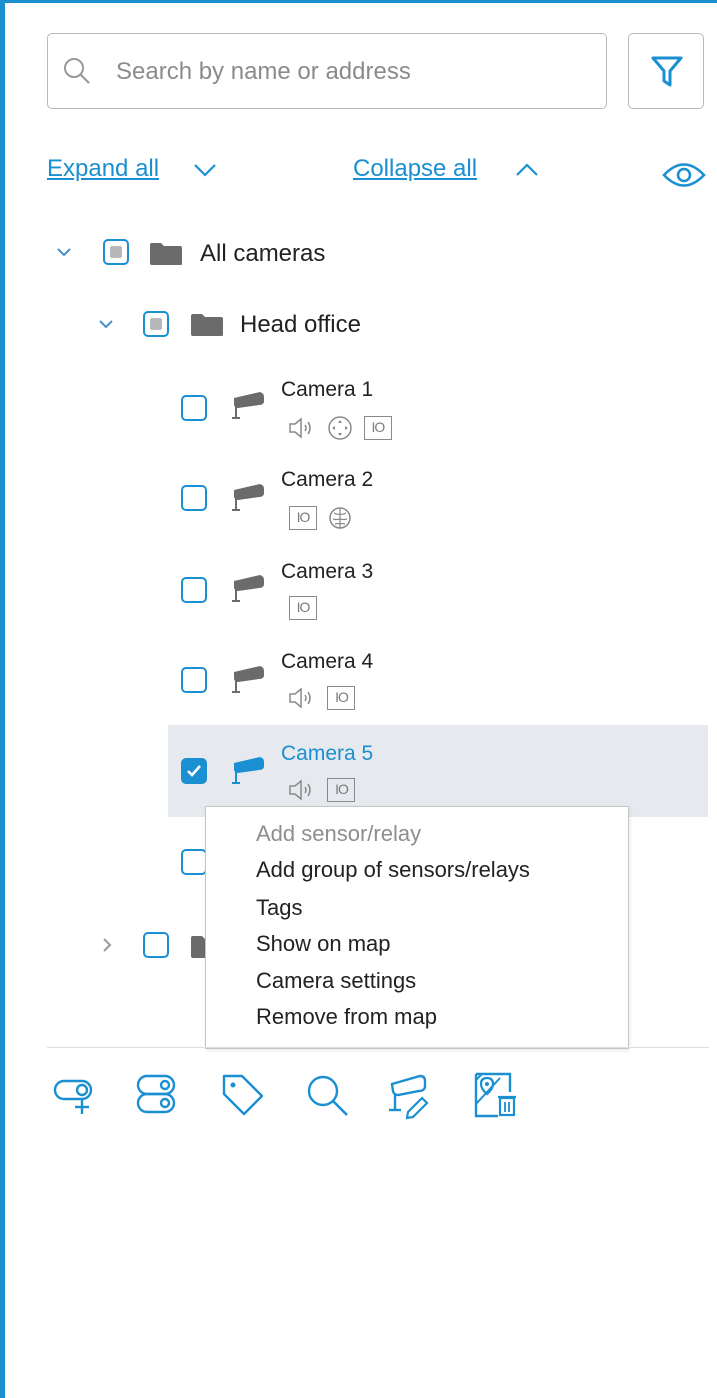 The width and height of the screenshot is (717, 1398). What do you see at coordinates (243, 1095) in the screenshot?
I see `tag-icon` at bounding box center [243, 1095].